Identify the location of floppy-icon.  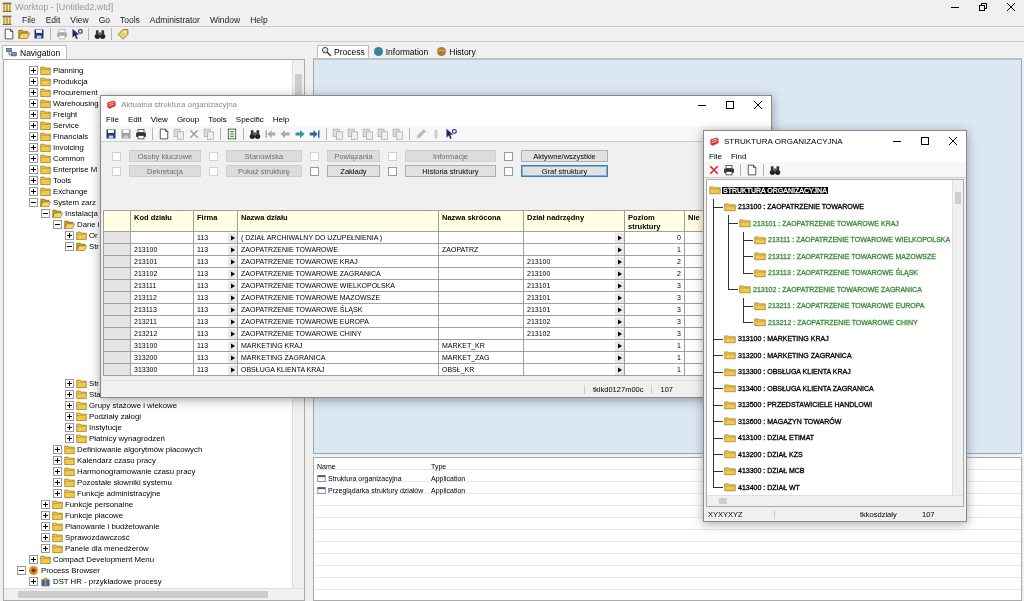
(111, 133).